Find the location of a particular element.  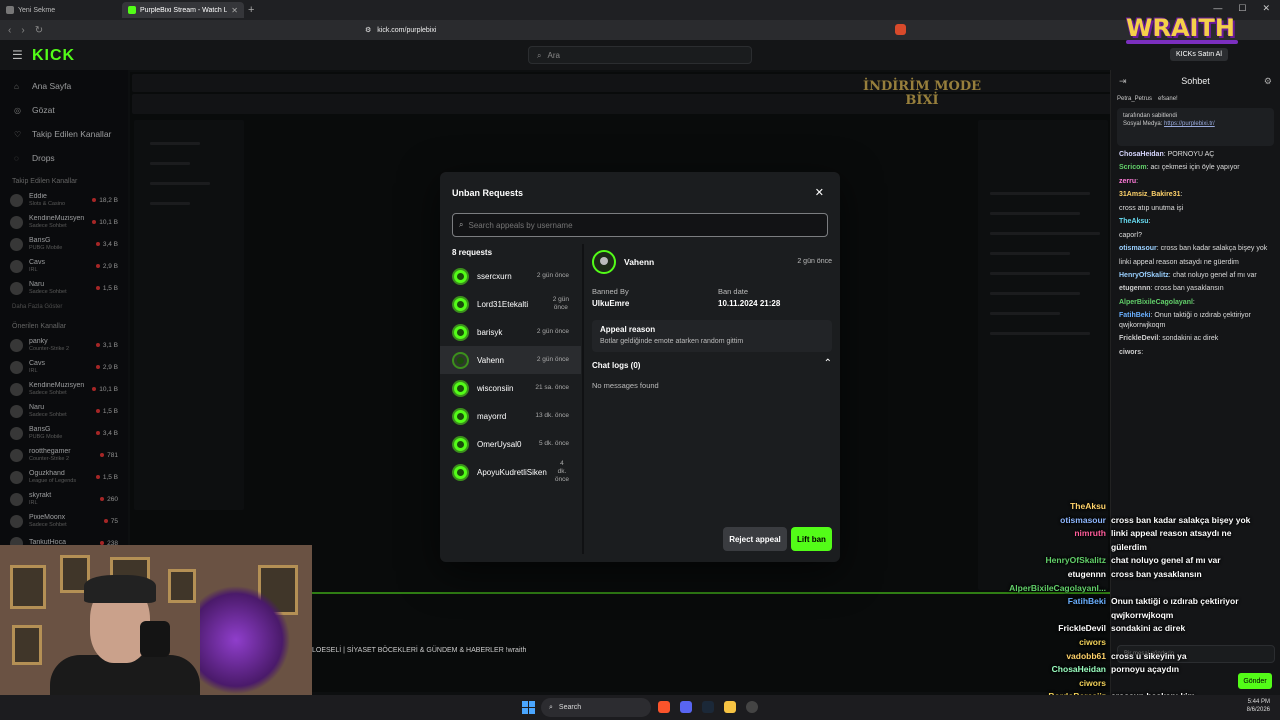

banned-by-value: UlkuEmre is located at coordinates (611, 303).